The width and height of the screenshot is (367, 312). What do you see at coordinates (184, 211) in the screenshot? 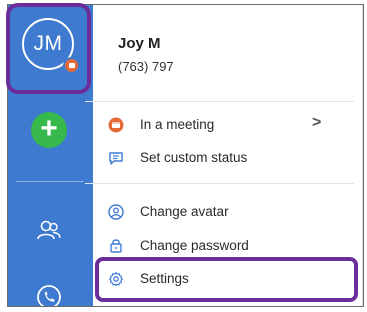
I see `change-avatar-label: Change avatar` at bounding box center [184, 211].